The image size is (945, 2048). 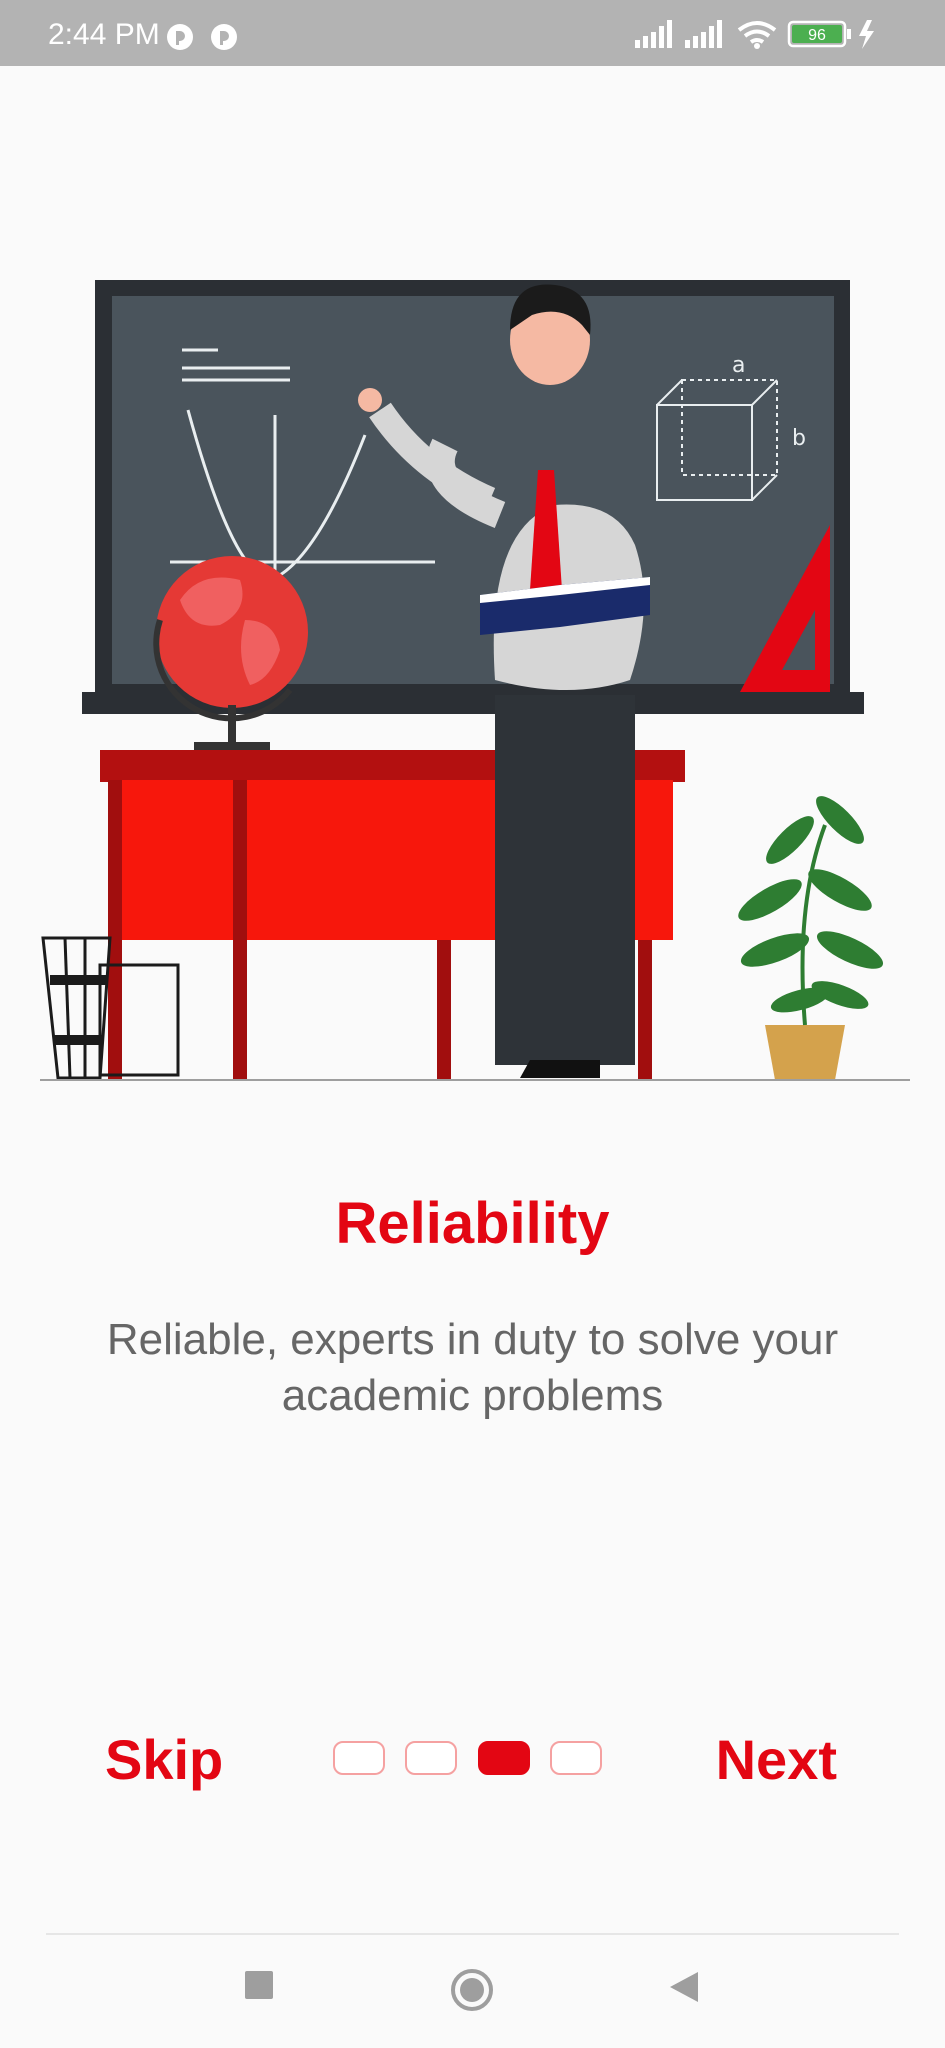 I want to click on home-icon, so click(x=472, y=1990).